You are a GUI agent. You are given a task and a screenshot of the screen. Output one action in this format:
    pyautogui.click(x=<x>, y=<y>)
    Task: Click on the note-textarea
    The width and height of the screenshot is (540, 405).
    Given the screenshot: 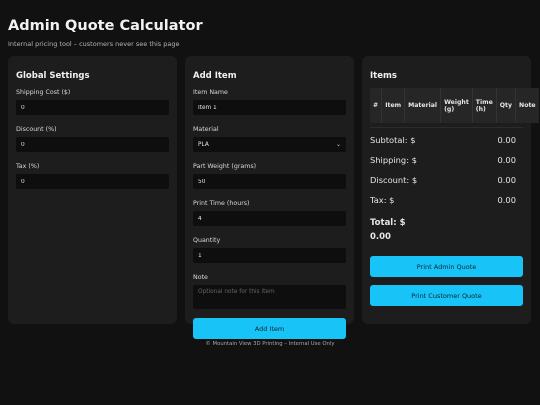 What is the action you would take?
    pyautogui.click(x=269, y=297)
    